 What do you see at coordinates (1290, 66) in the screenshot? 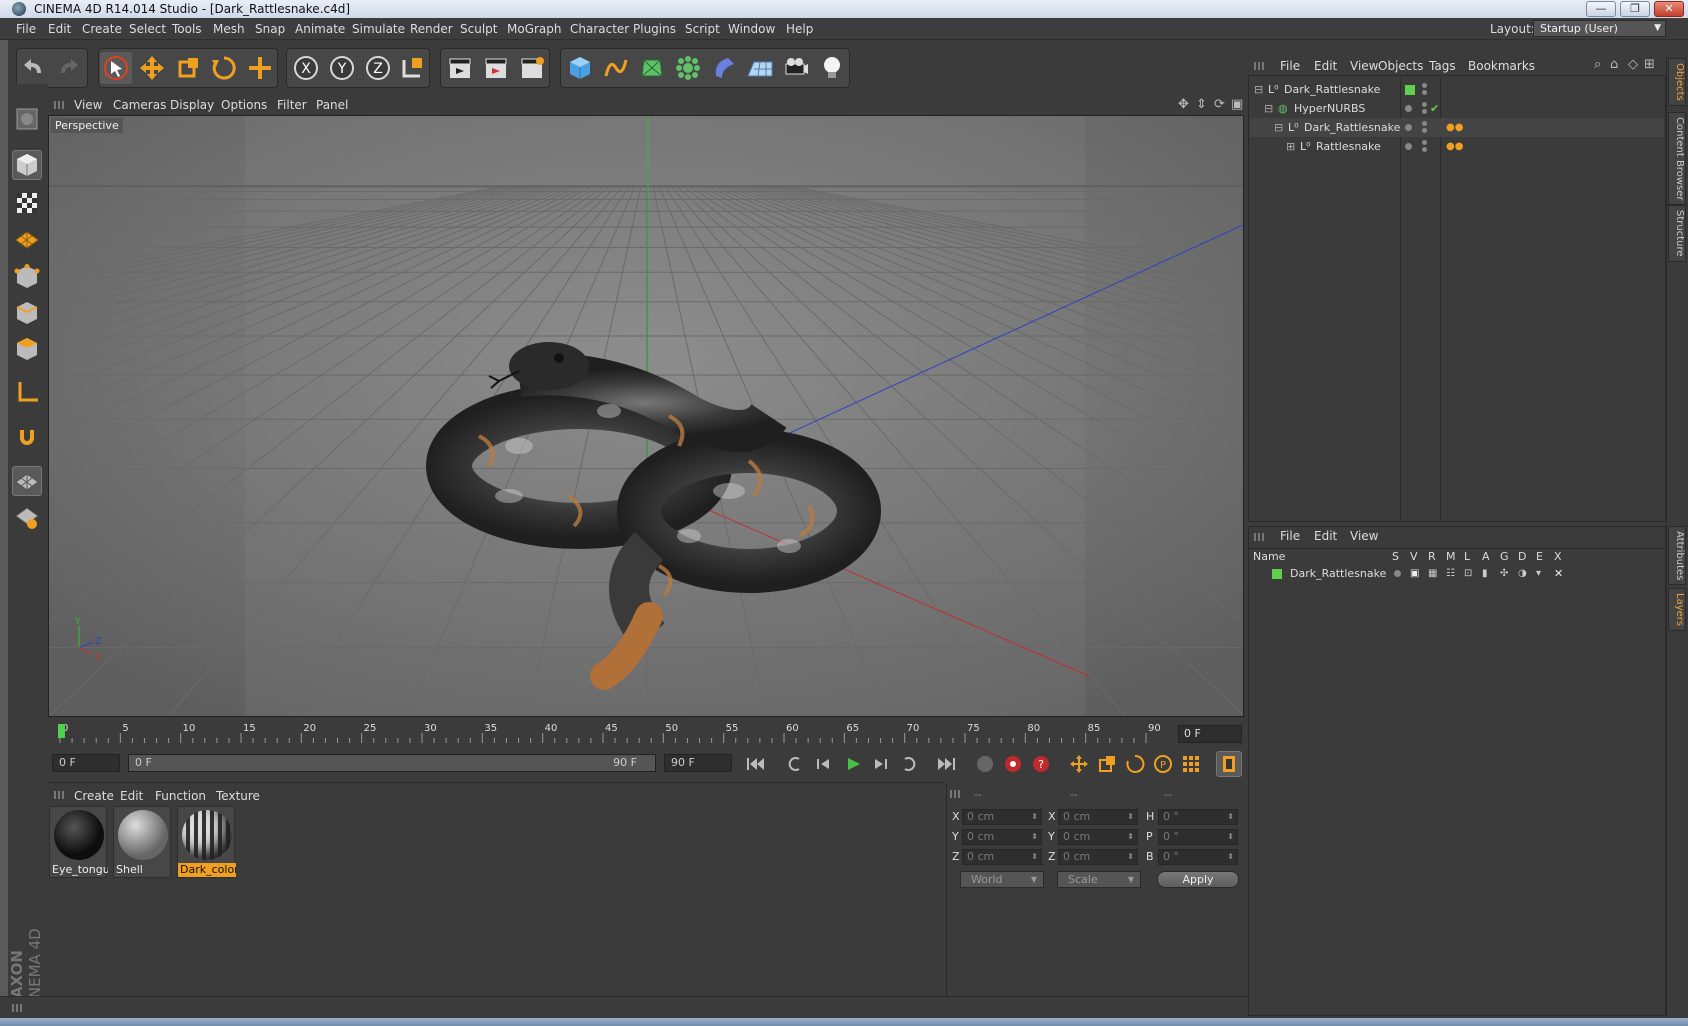
I see `object-menu-file: File` at bounding box center [1290, 66].